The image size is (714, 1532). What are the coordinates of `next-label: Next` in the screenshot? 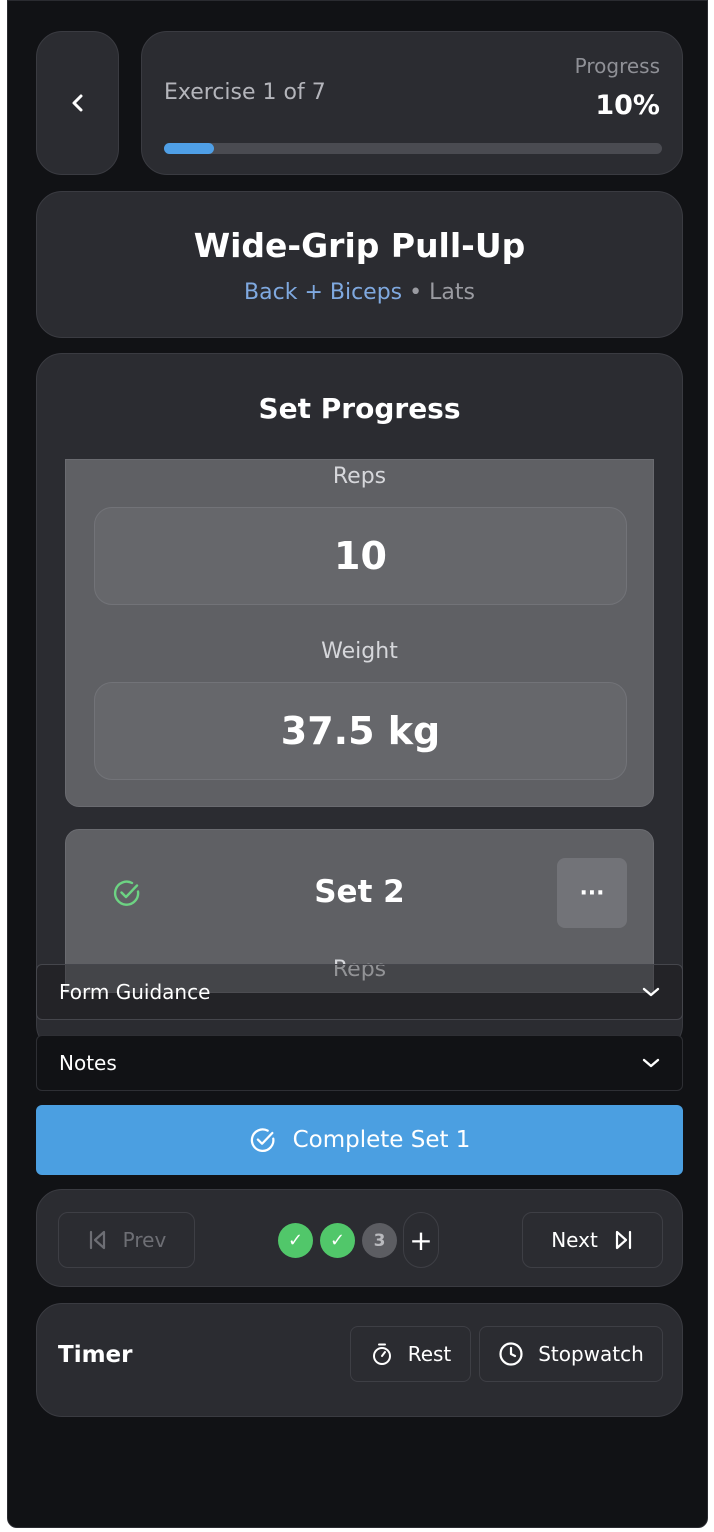 It's located at (574, 1240).